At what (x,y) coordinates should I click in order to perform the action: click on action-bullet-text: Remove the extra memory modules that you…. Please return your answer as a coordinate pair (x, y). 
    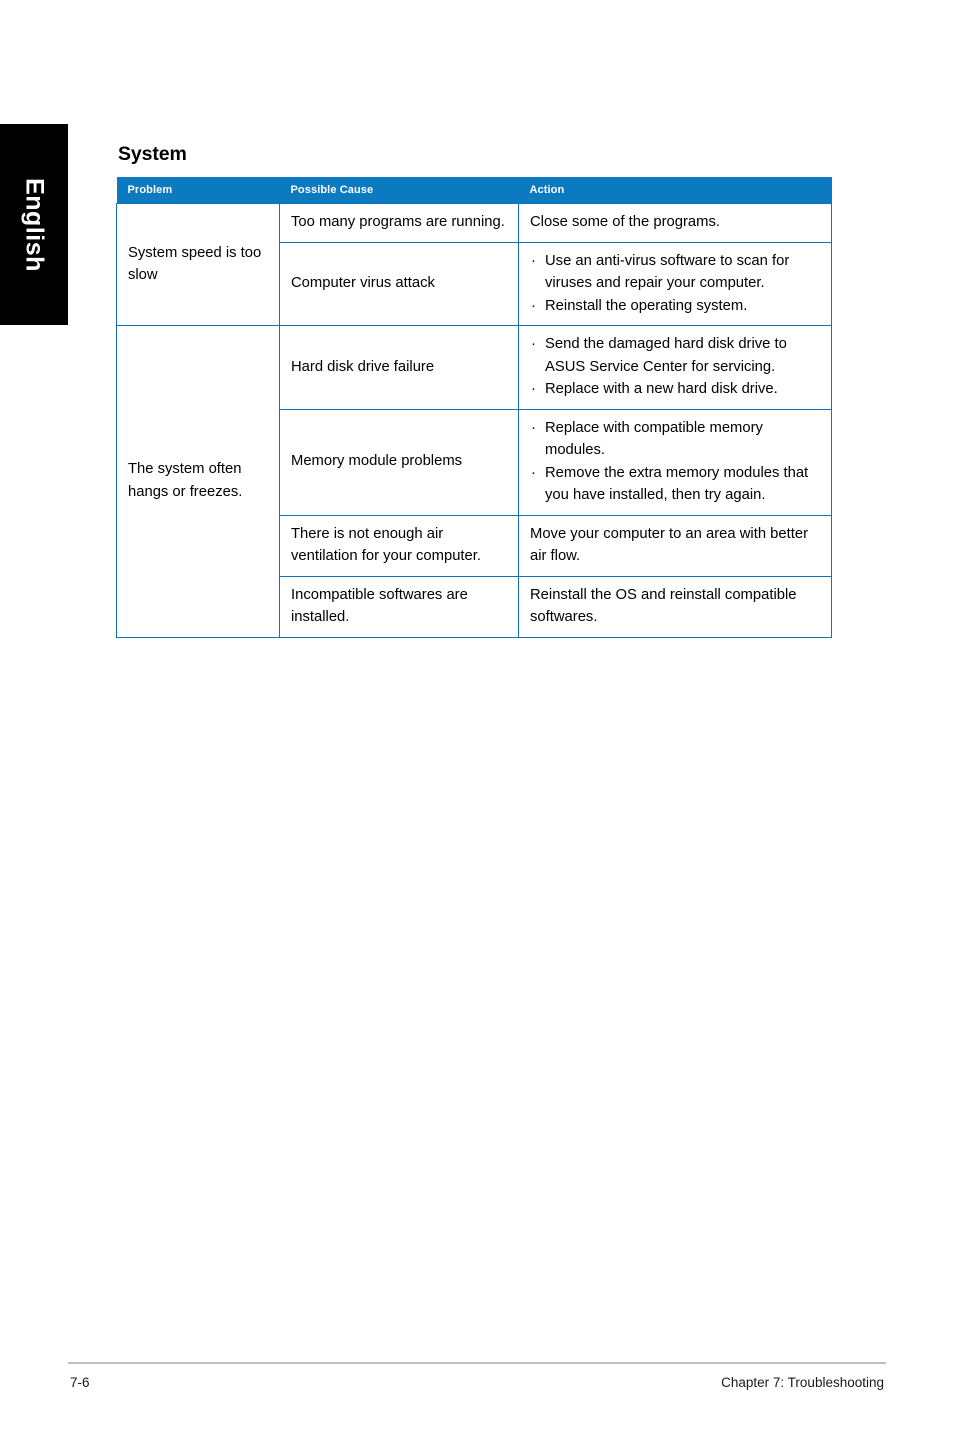
    Looking at the image, I should click on (677, 484).